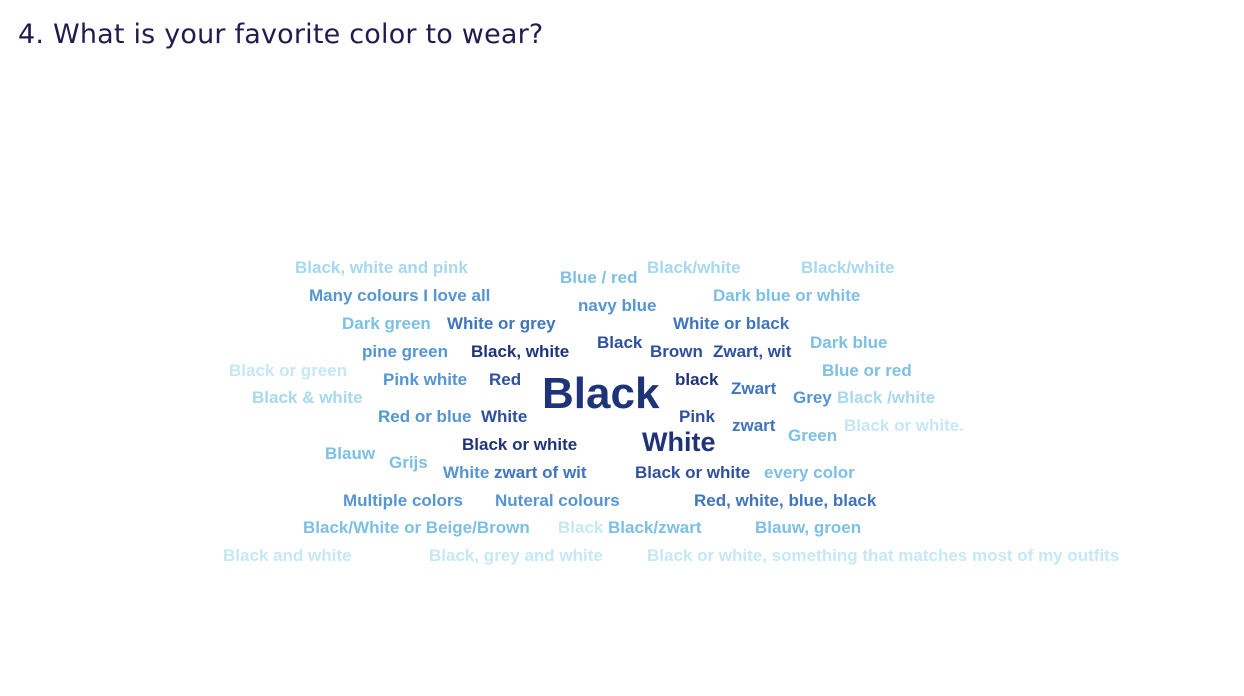 This screenshot has width=1244, height=696. I want to click on cloud-word-pine-green: pine green, so click(405, 351).